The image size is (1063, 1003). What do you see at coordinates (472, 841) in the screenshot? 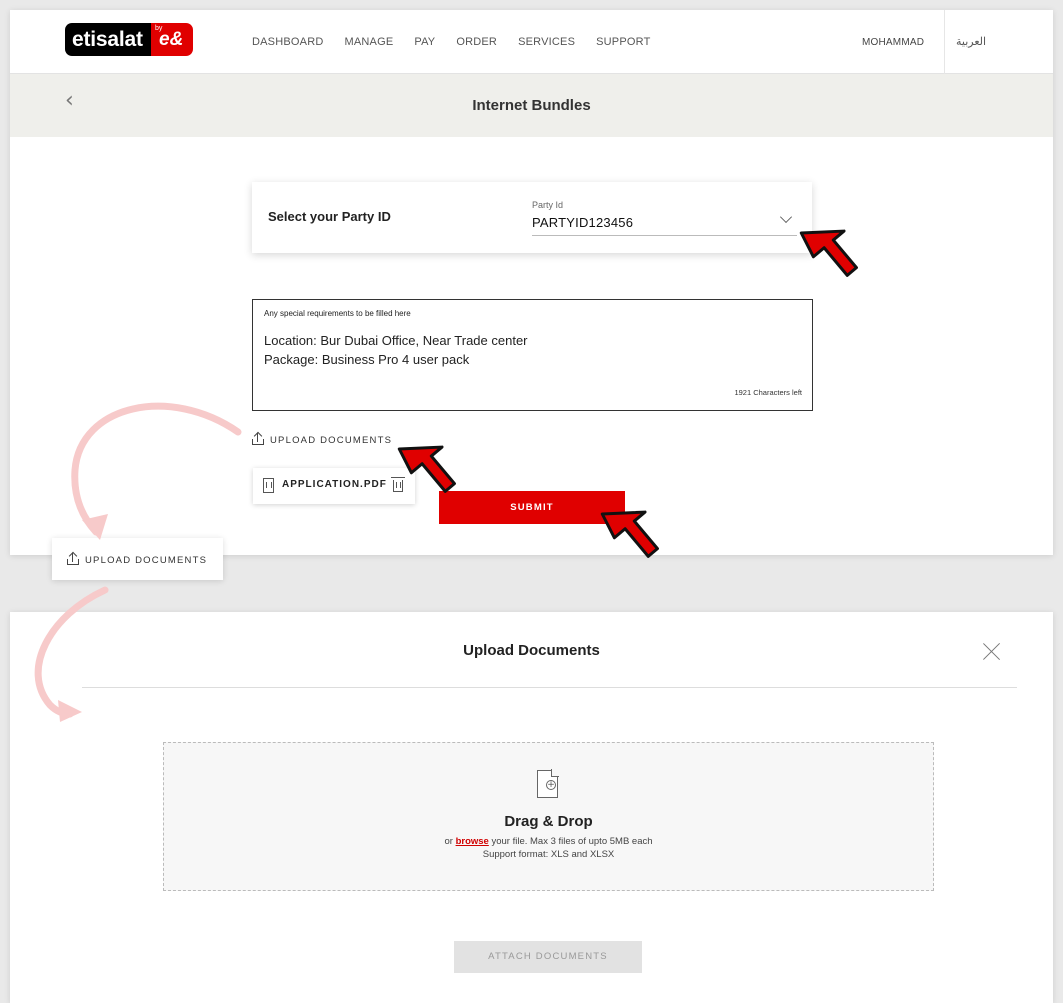
I see `browse-link: browse` at bounding box center [472, 841].